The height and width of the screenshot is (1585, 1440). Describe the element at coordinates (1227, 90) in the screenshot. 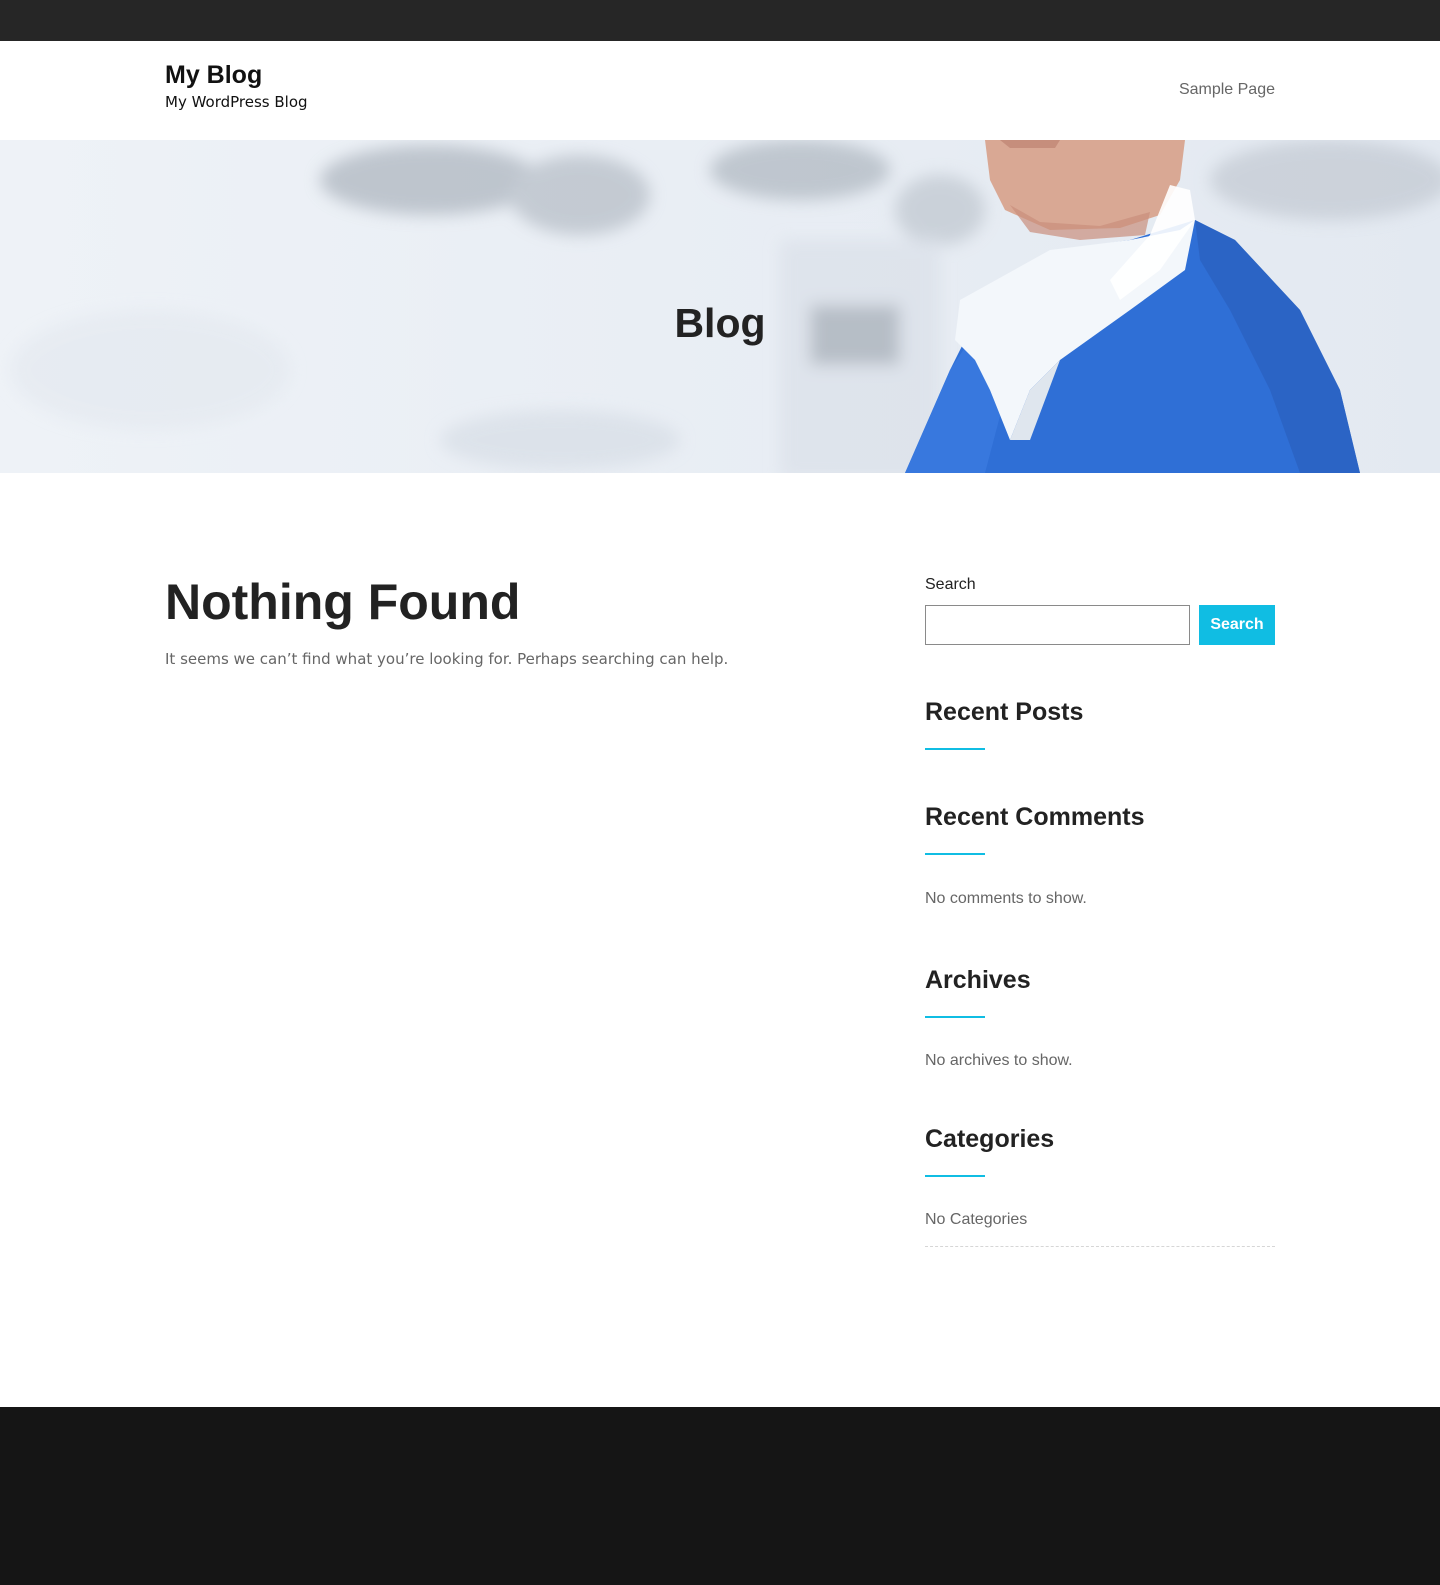

I see `nav-item-sample-page: Sample Page` at that location.